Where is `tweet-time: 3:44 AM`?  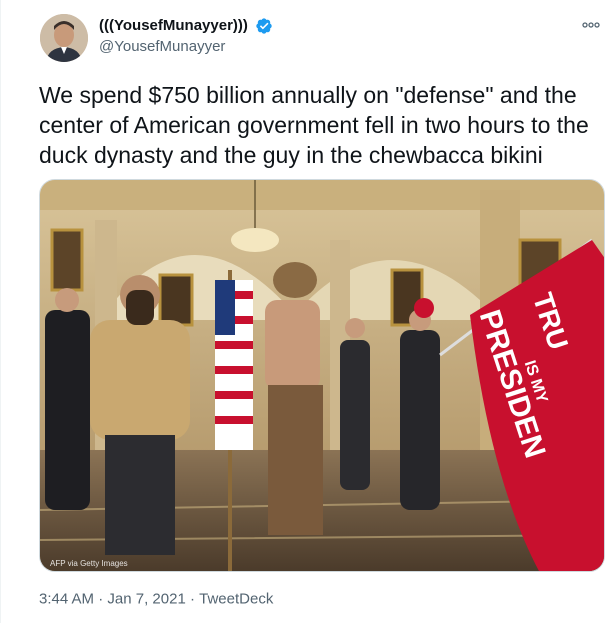 tweet-time: 3:44 AM is located at coordinates (66, 599).